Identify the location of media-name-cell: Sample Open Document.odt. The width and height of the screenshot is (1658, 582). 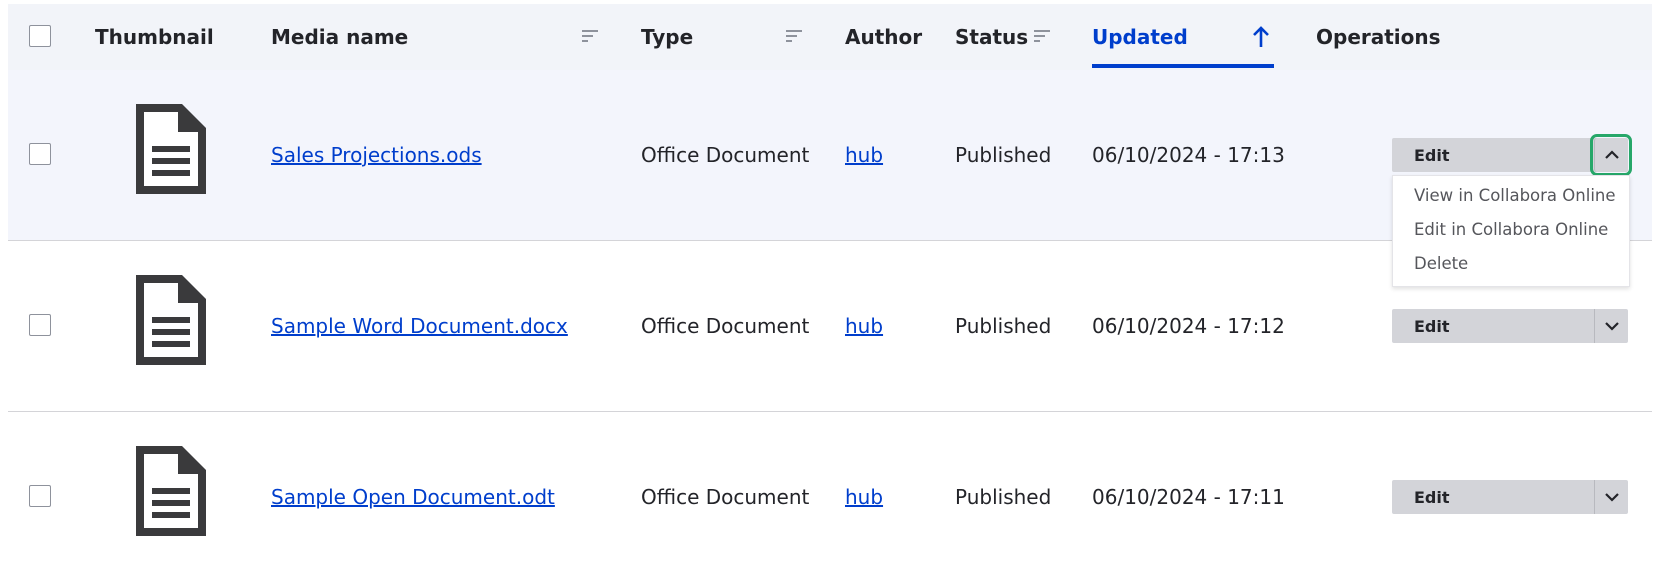
(413, 497).